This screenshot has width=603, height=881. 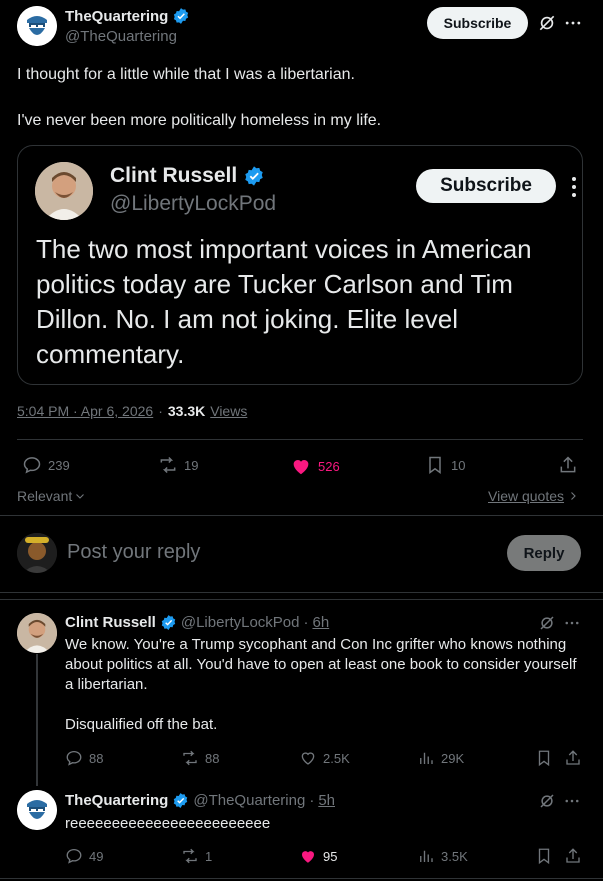 I want to click on author-name: TheQuartering, so click(x=116, y=16).